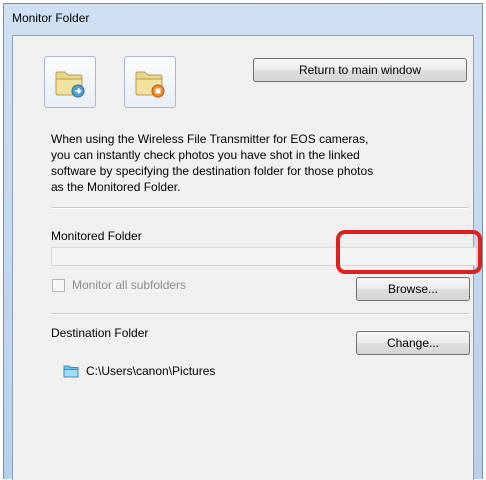 This screenshot has height=480, width=486. What do you see at coordinates (129, 285) in the screenshot?
I see `monitor-all-subfolders-label: Monitor all subfolders` at bounding box center [129, 285].